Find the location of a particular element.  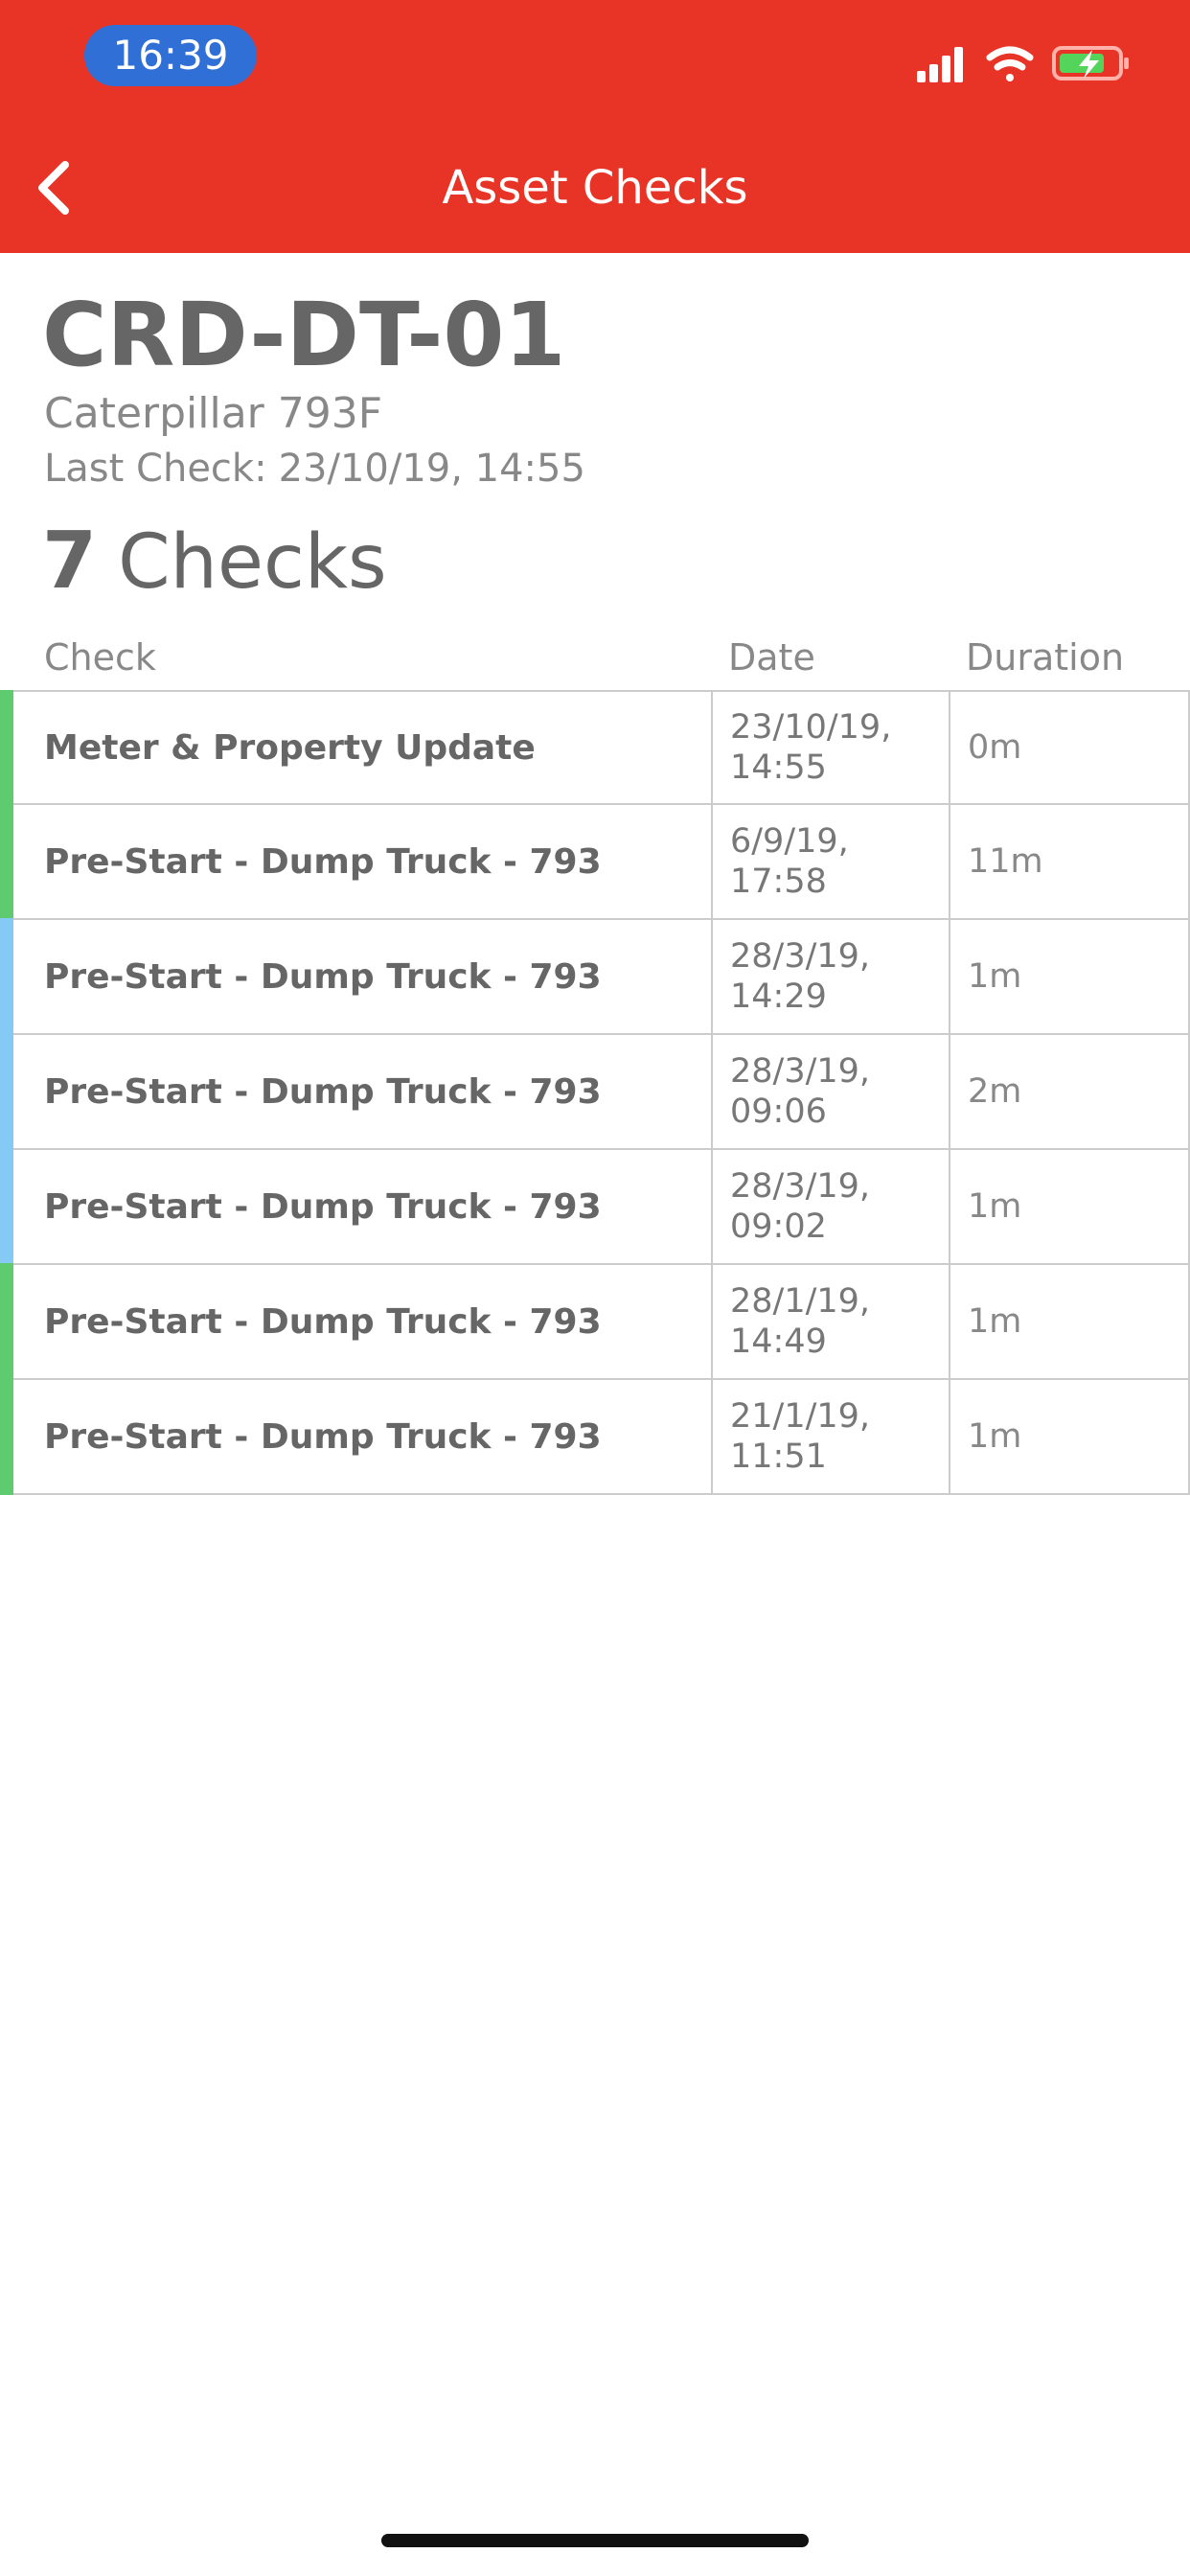

check-duration: 2m is located at coordinates (1070, 1091).